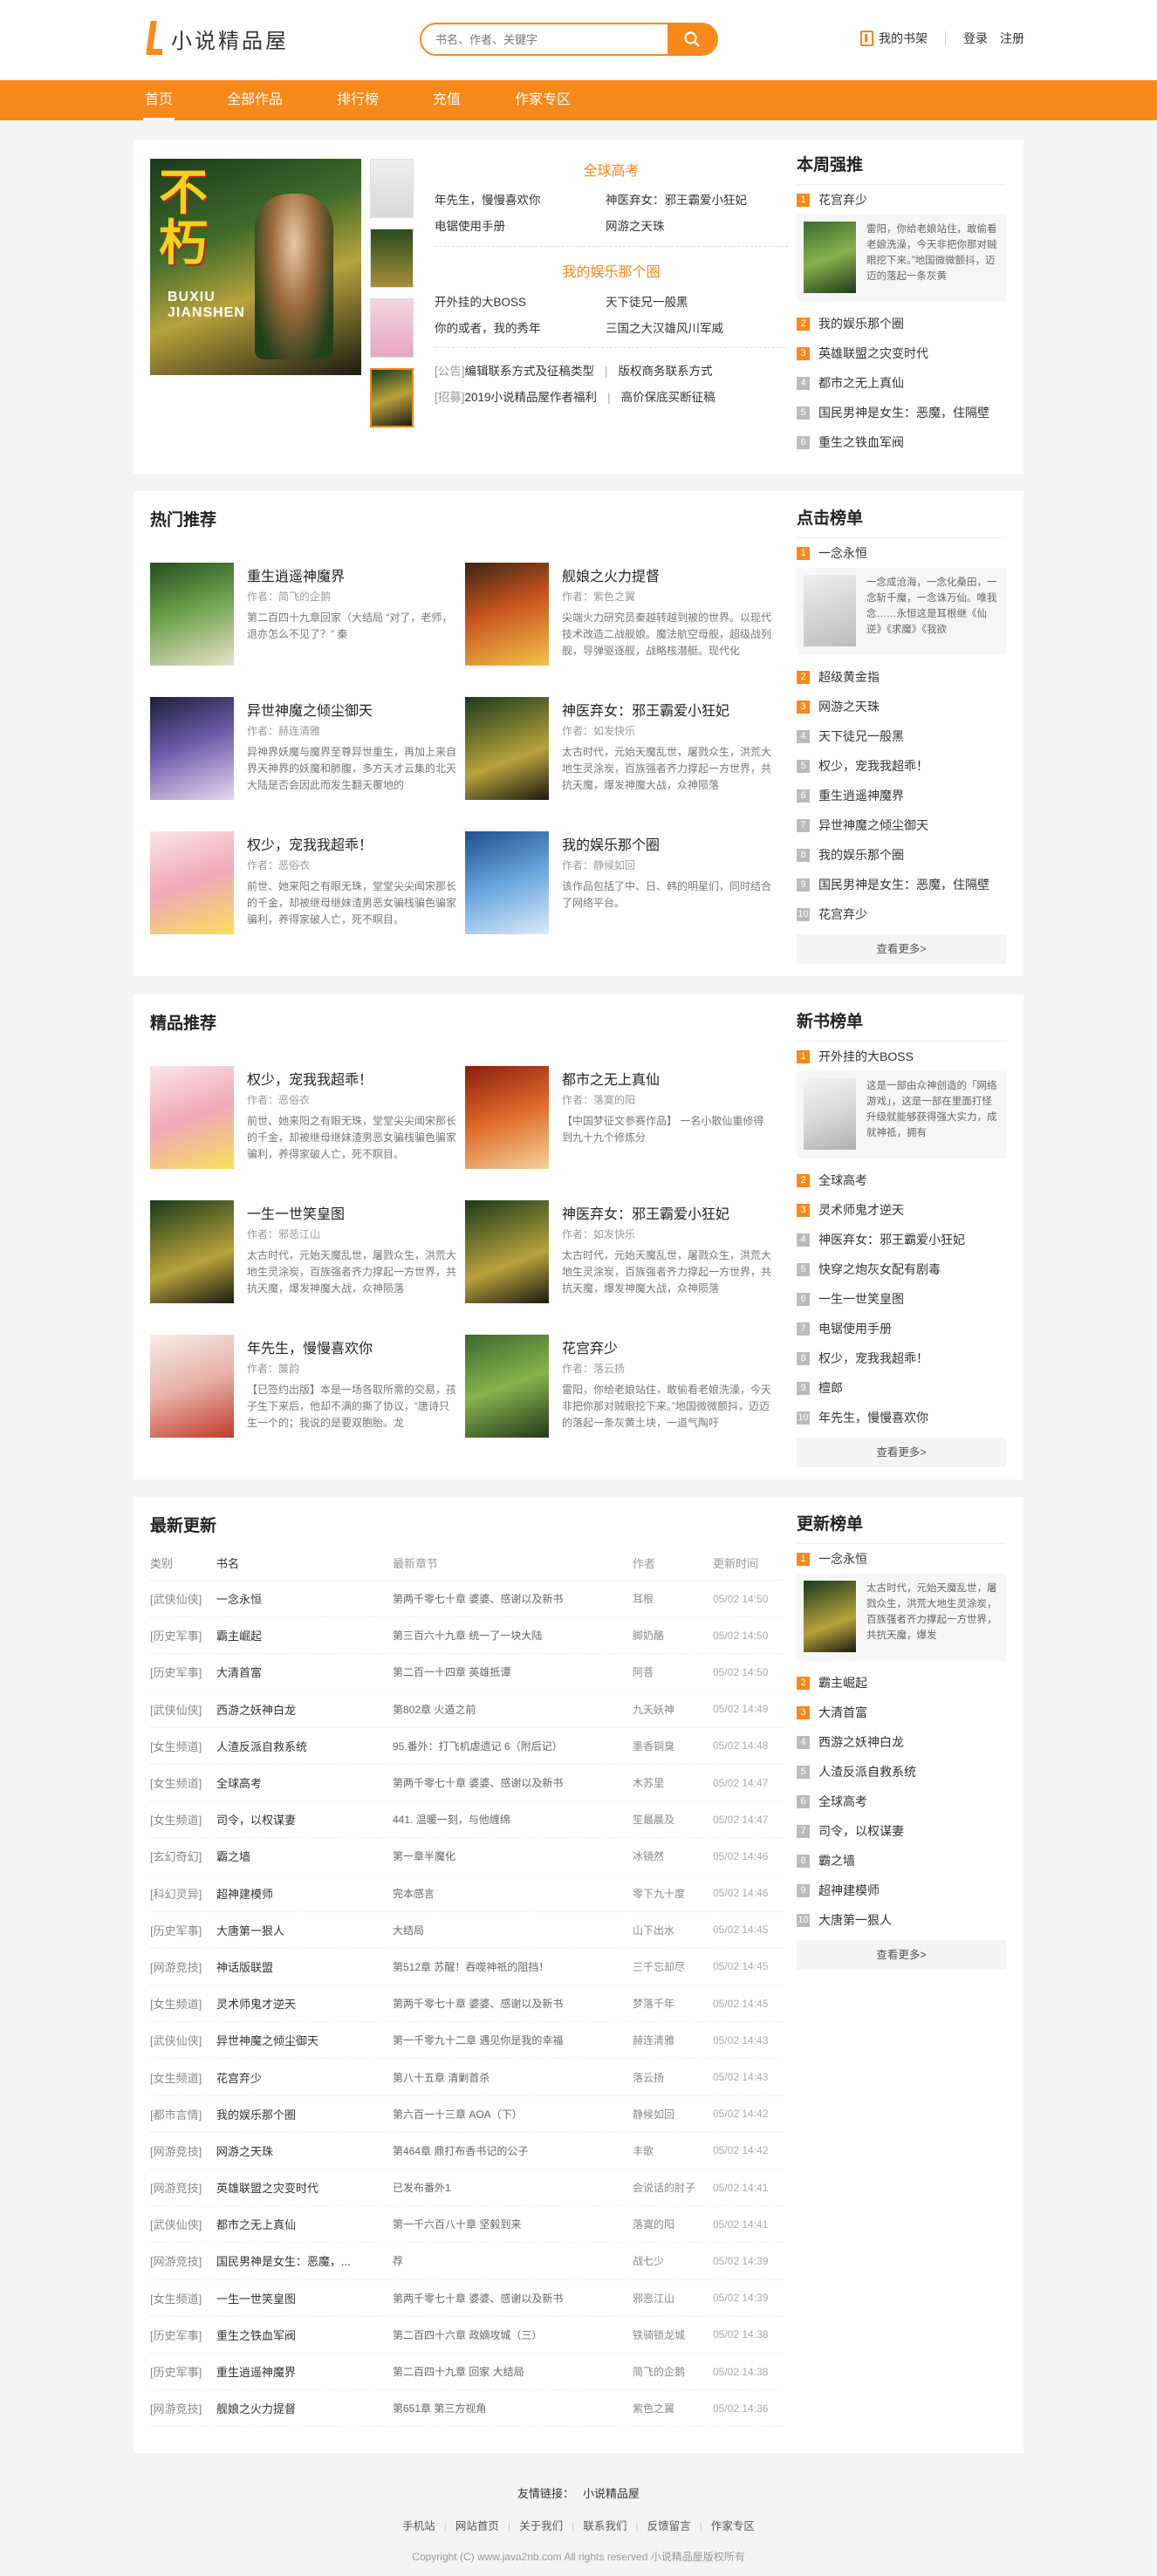  Describe the element at coordinates (158, 100) in the screenshot. I see `nav-home: 首页` at that location.